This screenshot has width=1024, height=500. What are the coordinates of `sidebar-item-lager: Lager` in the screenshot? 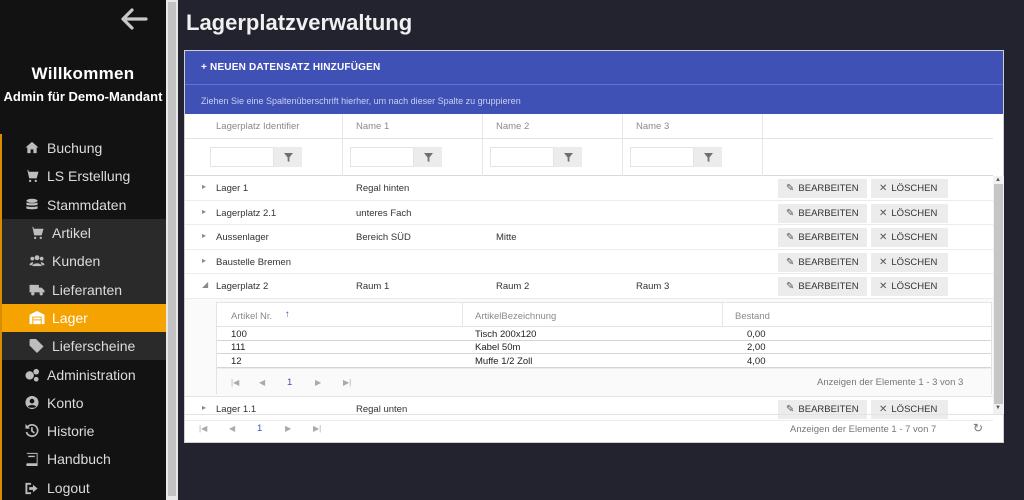 It's located at (83, 318).